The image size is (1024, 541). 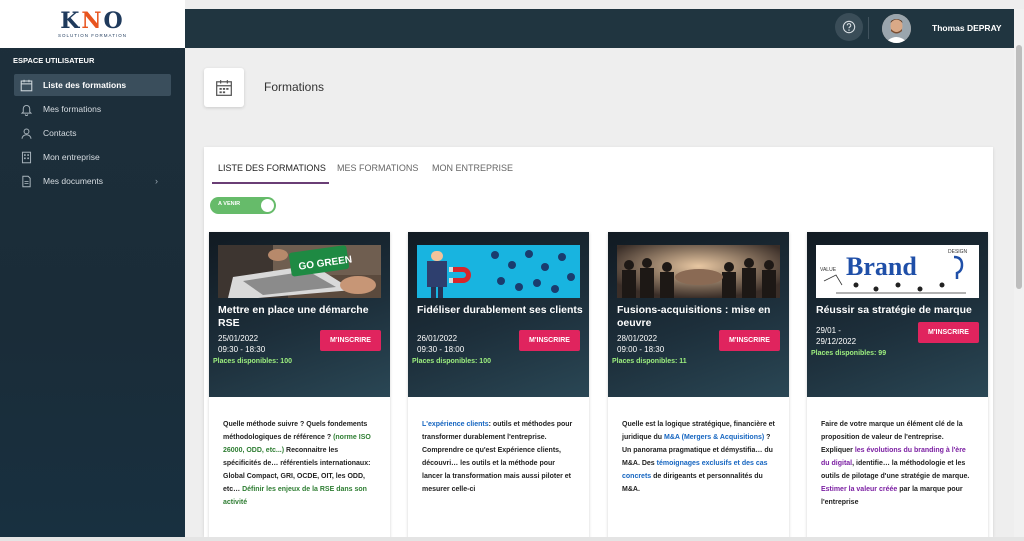 What do you see at coordinates (849, 353) in the screenshot?
I see `places-disponibles: Places disponibles: 99` at bounding box center [849, 353].